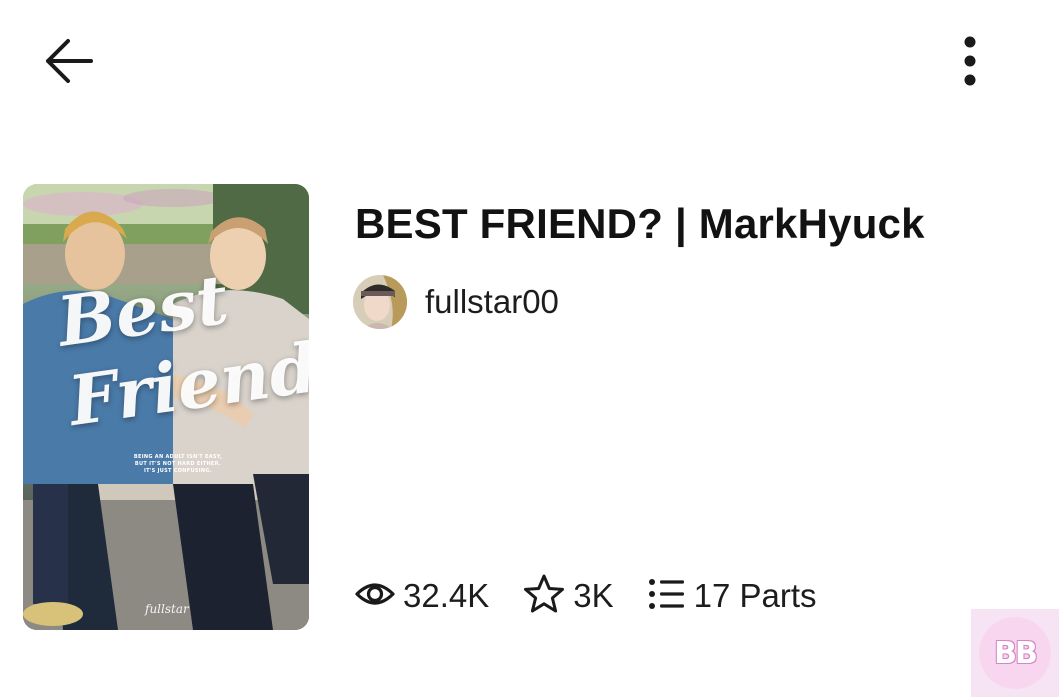 The image size is (1059, 697). Describe the element at coordinates (492, 301) in the screenshot. I see `author-name: fullstar00` at that location.